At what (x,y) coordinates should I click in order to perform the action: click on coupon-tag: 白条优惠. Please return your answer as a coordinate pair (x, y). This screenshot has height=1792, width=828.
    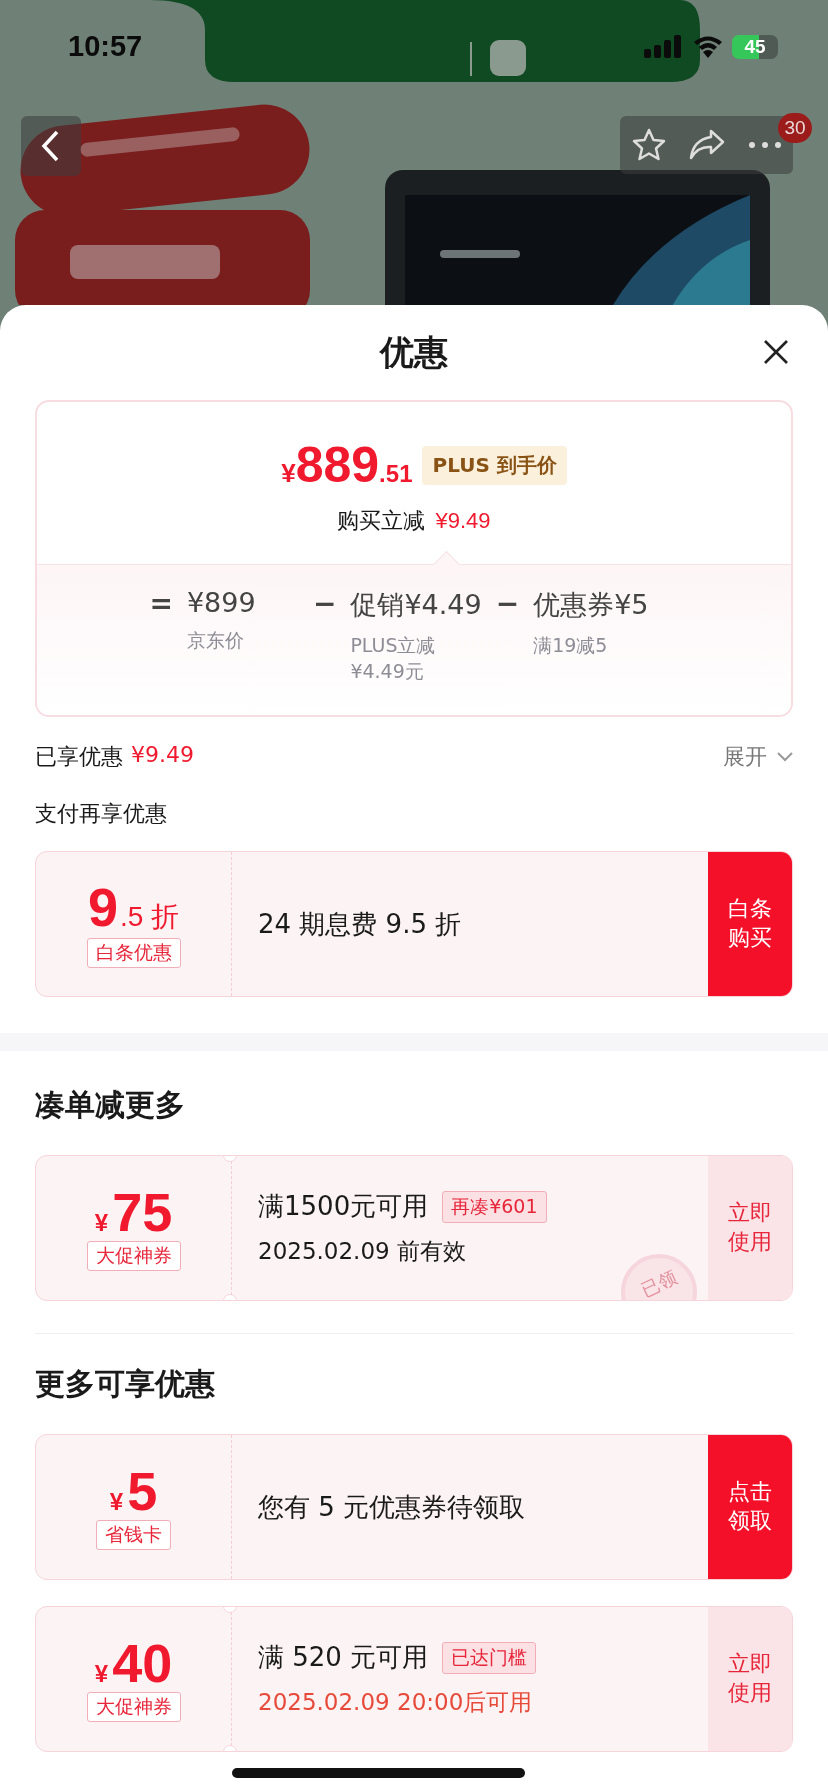
    Looking at the image, I should click on (133, 953).